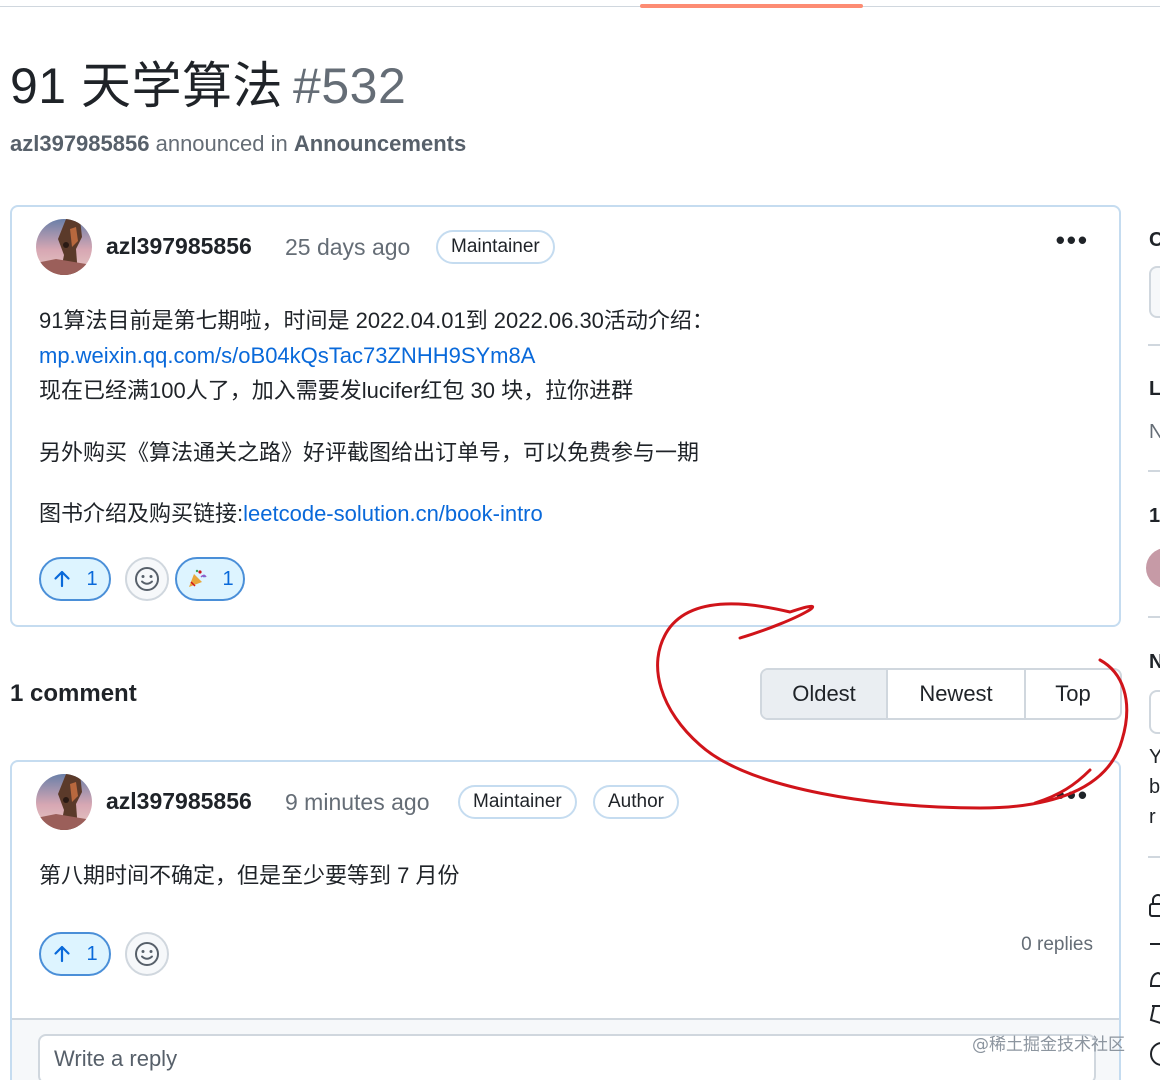 This screenshot has height=1080, width=1160. What do you see at coordinates (1154, 1016) in the screenshot?
I see `pin-icon` at bounding box center [1154, 1016].